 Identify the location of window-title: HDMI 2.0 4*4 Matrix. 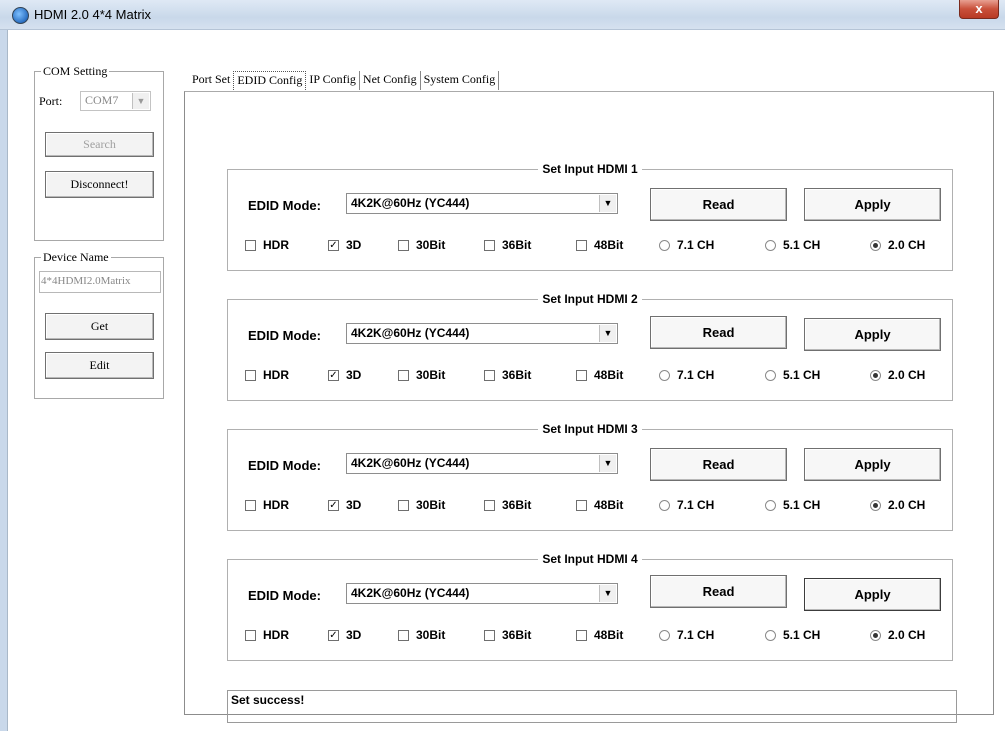
(93, 14).